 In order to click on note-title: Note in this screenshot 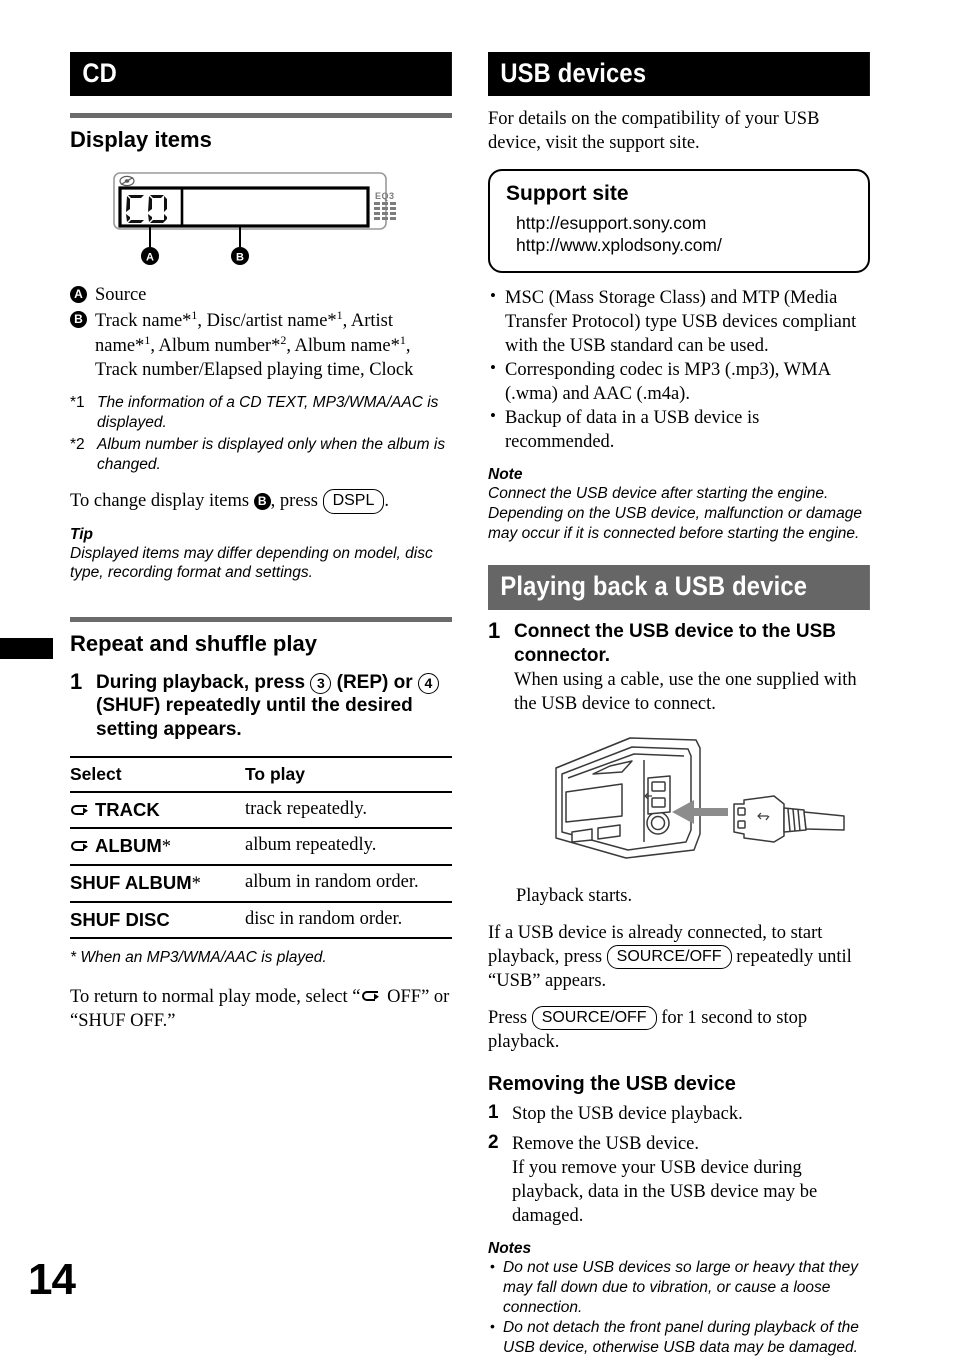, I will do `click(505, 474)`.